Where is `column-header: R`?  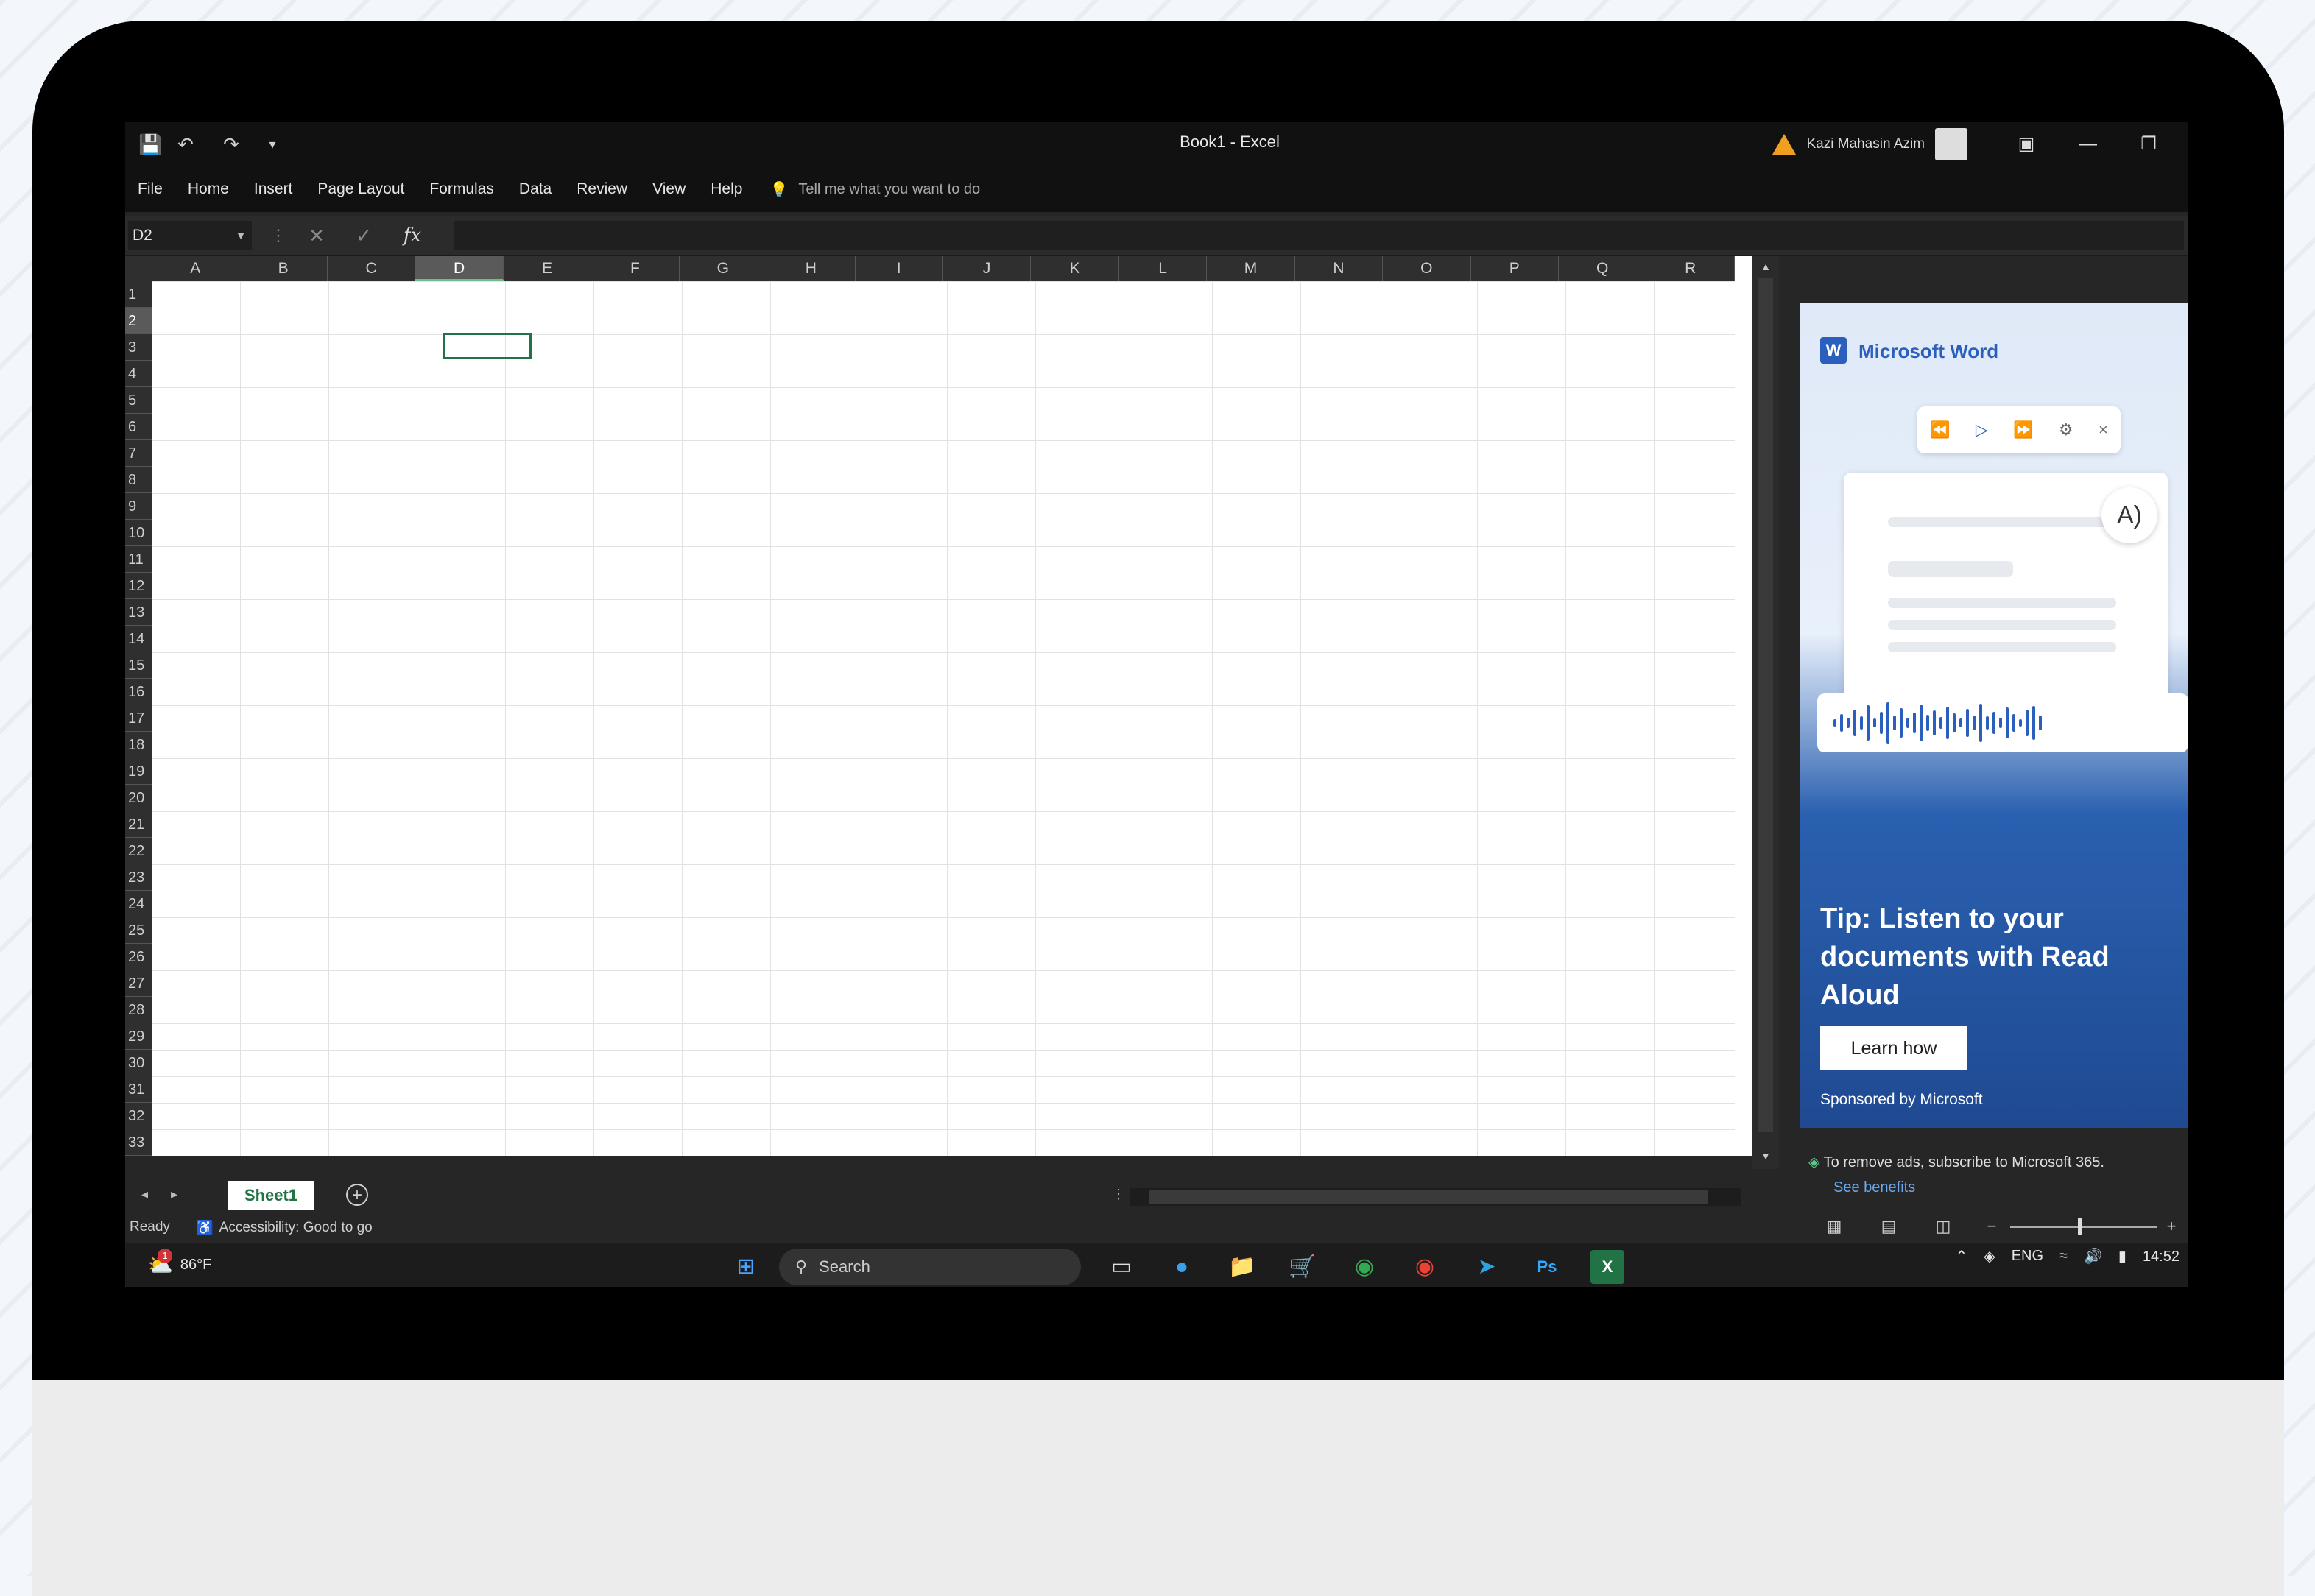 column-header: R is located at coordinates (1690, 268).